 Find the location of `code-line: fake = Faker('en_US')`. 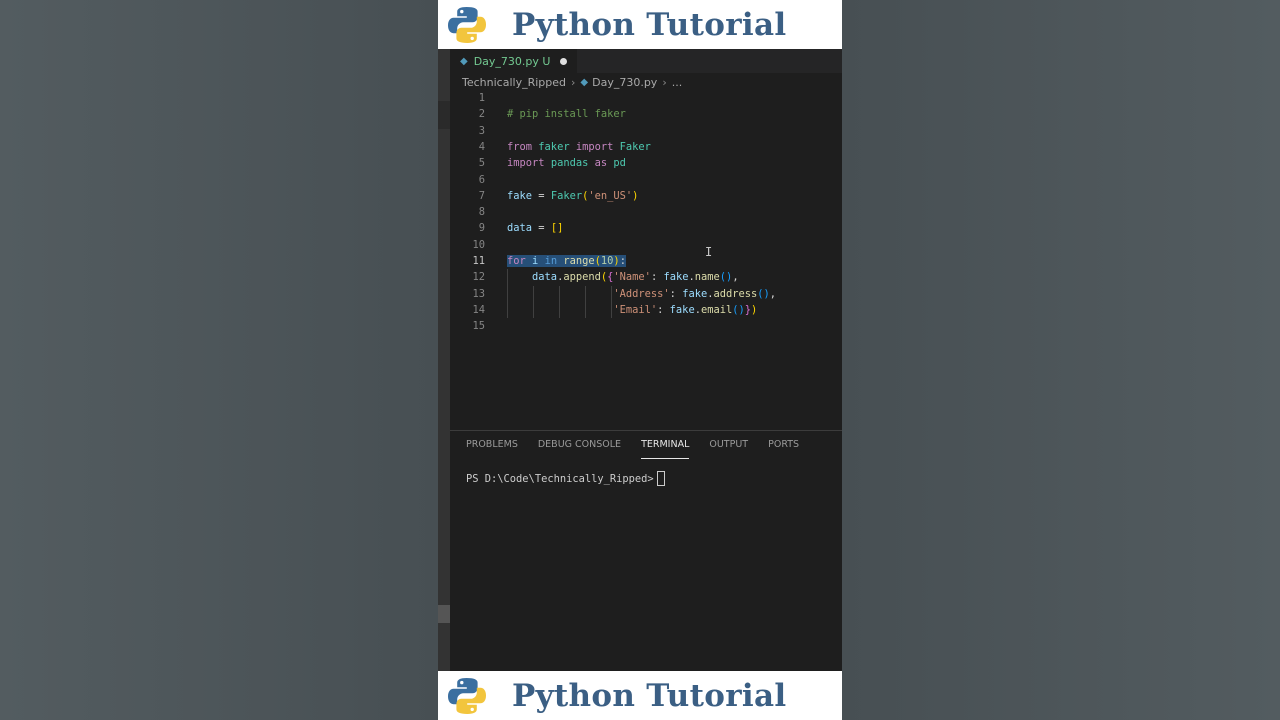

code-line: fake = Faker('en_US') is located at coordinates (572, 196).